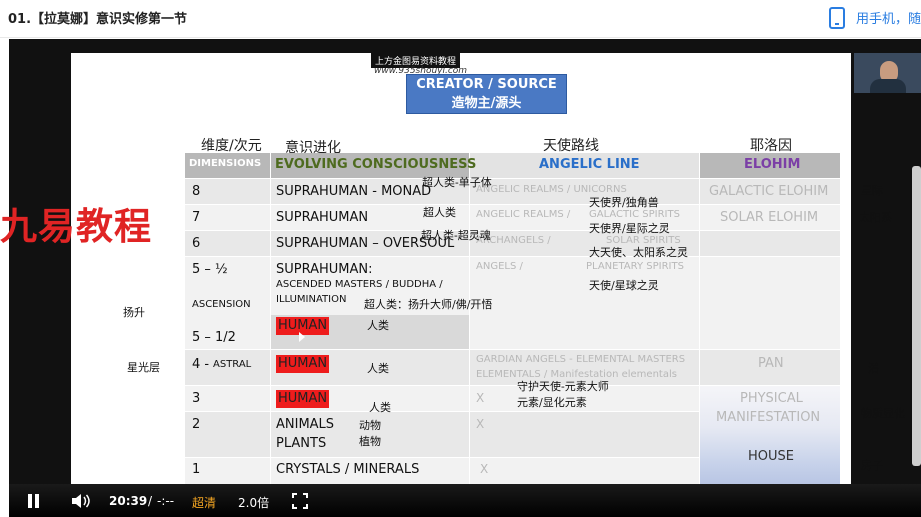  Describe the element at coordinates (201, 364) in the screenshot. I see `dim-4: 4 -` at that location.